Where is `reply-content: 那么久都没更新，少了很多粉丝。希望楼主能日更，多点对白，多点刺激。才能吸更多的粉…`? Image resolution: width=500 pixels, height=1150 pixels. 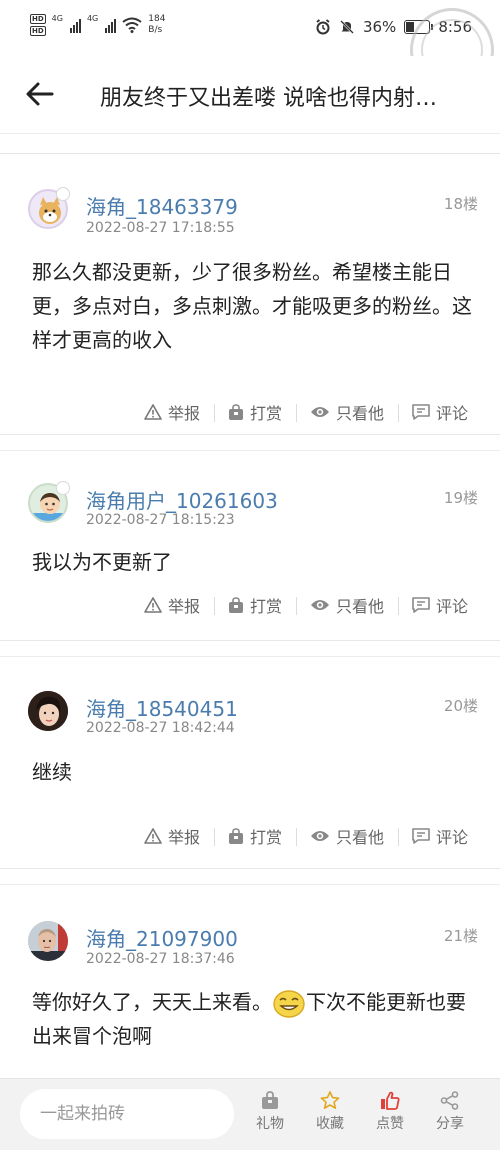 reply-content: 那么久都没更新，少了很多粉丝。希望楼主能日更，多点对白，多点刺激。才能吸更多的粉… is located at coordinates (252, 306).